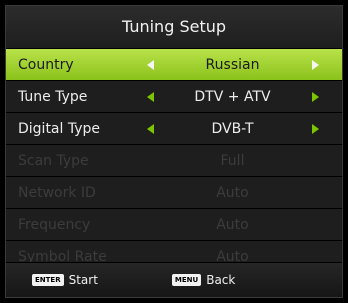 This screenshot has height=303, width=348. Describe the element at coordinates (221, 280) in the screenshot. I see `menu-hint-label: Back` at that location.